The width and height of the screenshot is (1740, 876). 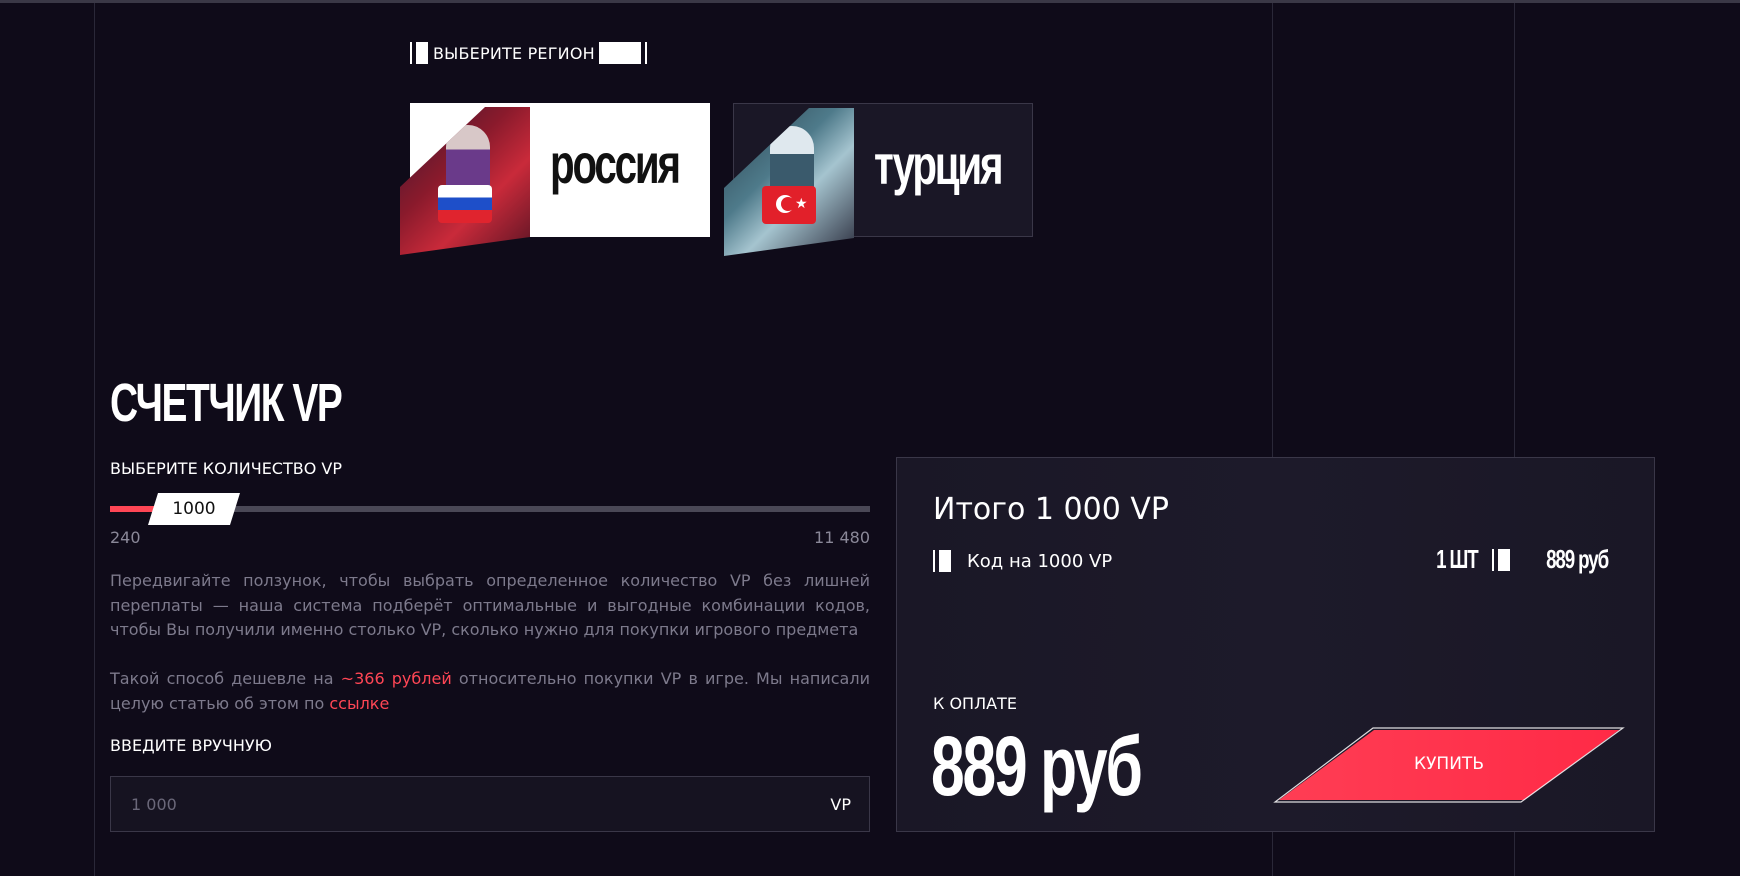 I want to click on manual-vp-input, so click(x=480, y=804).